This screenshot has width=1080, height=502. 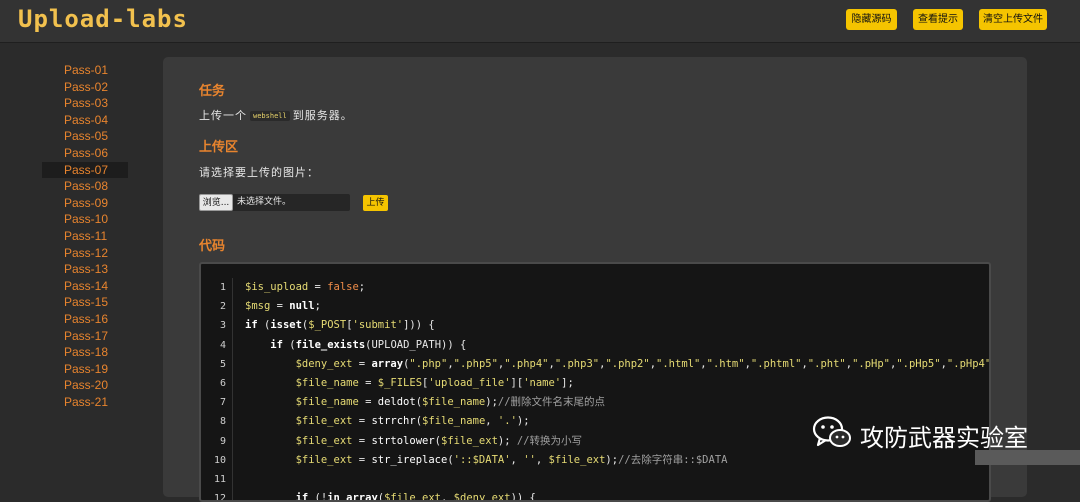 What do you see at coordinates (222, 403) in the screenshot?
I see `line-number: 7` at bounding box center [222, 403].